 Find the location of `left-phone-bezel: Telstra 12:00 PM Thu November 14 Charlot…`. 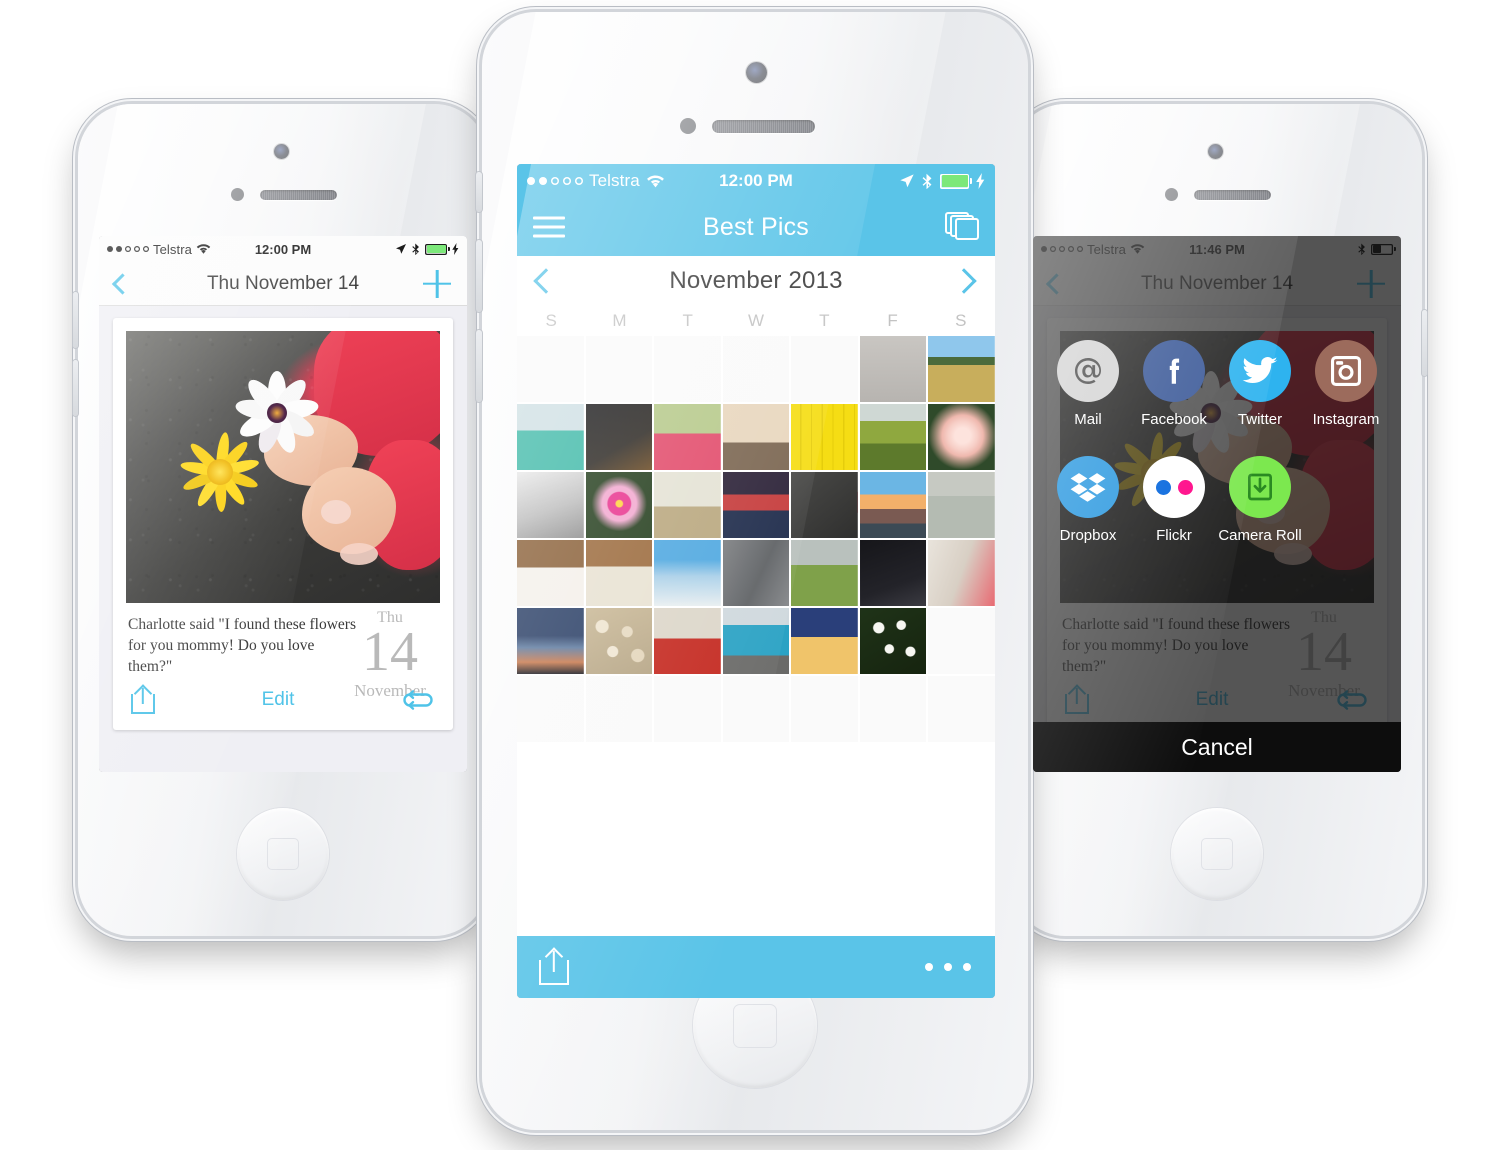

left-phone-bezel: Telstra 12:00 PM Thu November 14 Charlot… is located at coordinates (283, 504).